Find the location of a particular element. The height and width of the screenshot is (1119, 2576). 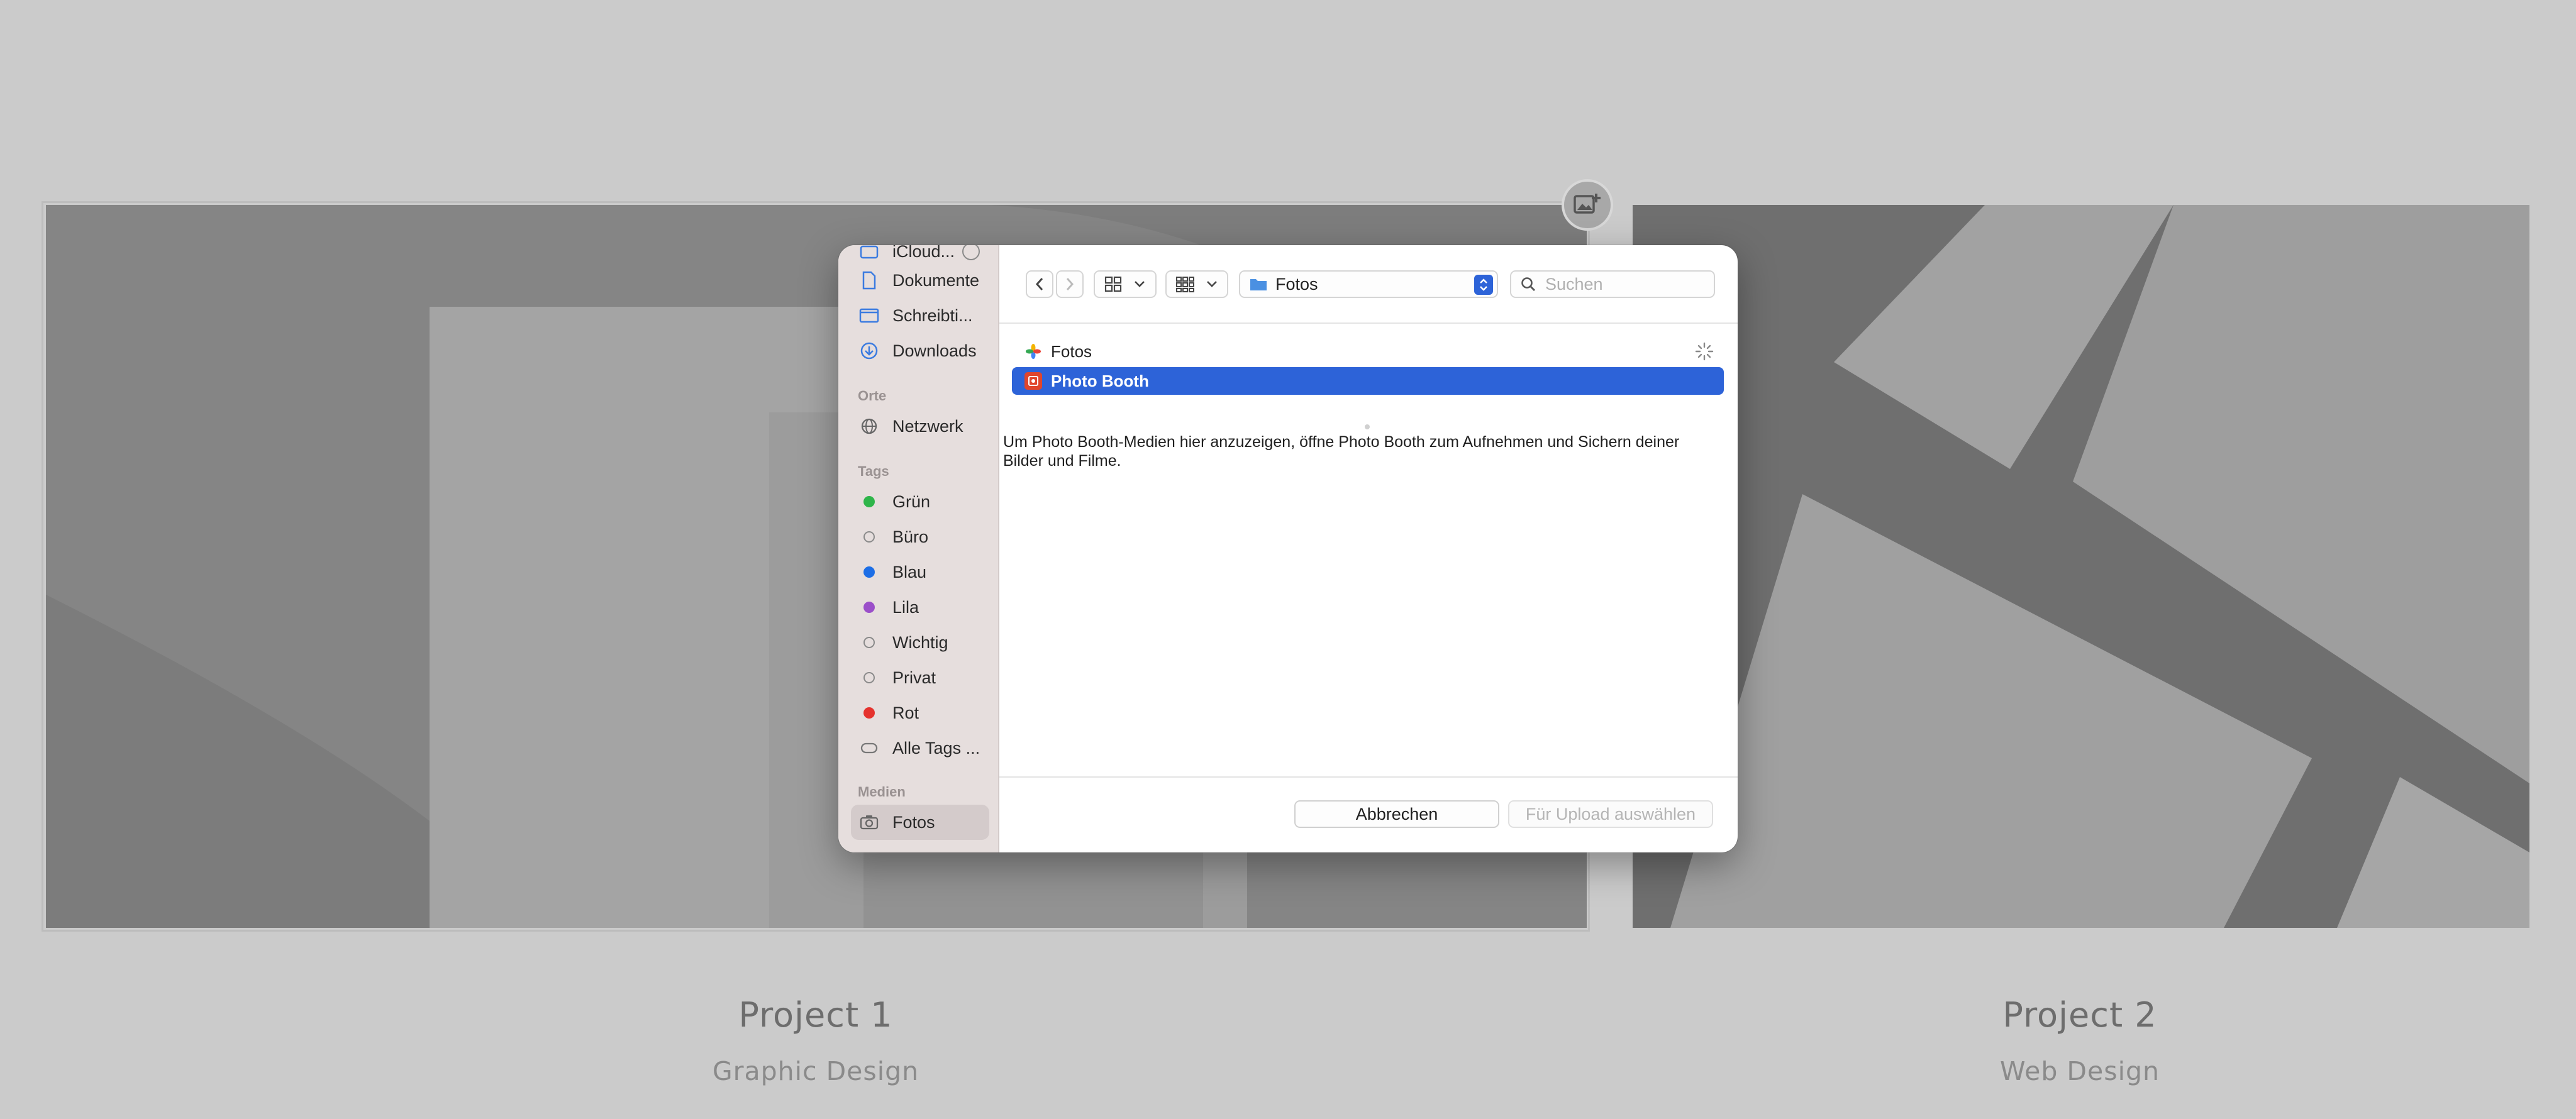

add-image-button is located at coordinates (1587, 205).